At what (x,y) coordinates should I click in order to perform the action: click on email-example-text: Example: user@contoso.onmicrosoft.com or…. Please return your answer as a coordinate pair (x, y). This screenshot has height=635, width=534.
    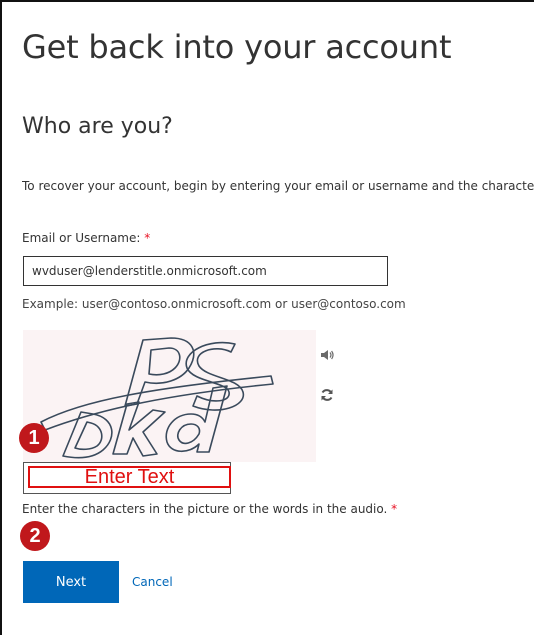
    Looking at the image, I should click on (214, 304).